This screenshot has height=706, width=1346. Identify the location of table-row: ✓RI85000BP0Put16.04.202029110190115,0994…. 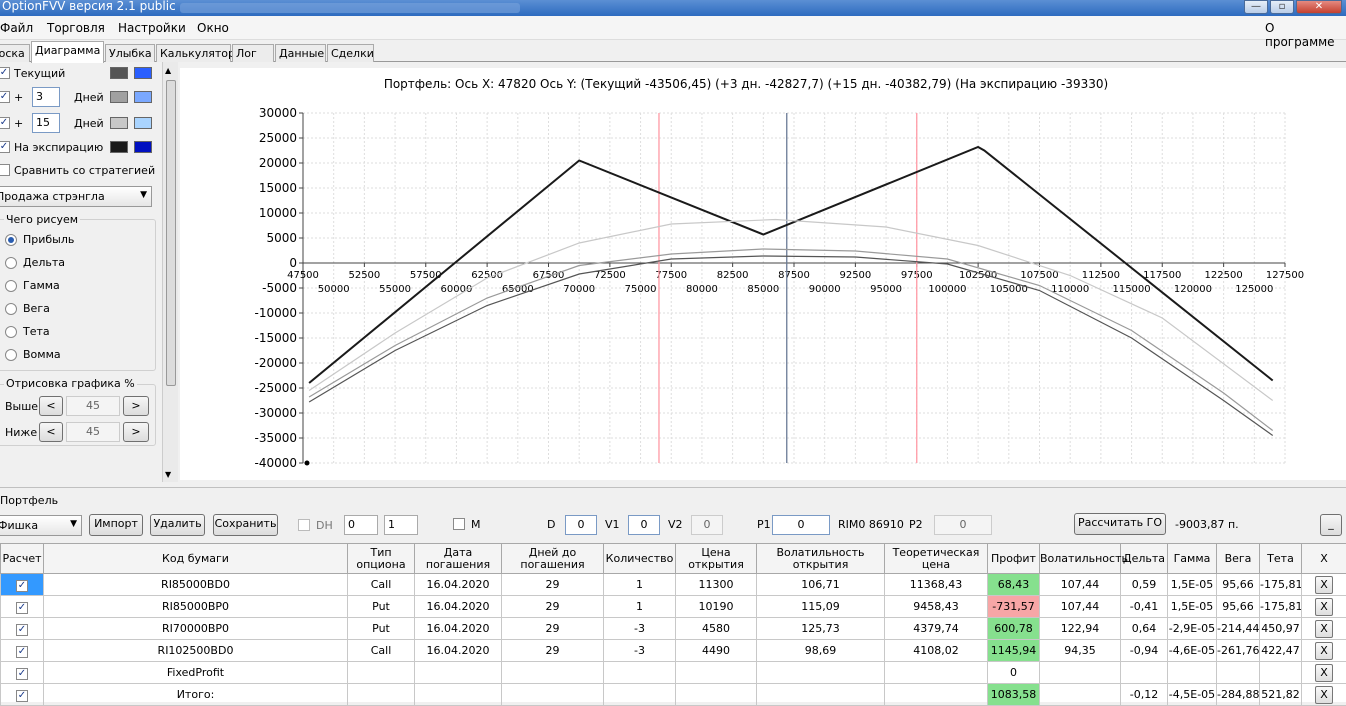
(673, 607).